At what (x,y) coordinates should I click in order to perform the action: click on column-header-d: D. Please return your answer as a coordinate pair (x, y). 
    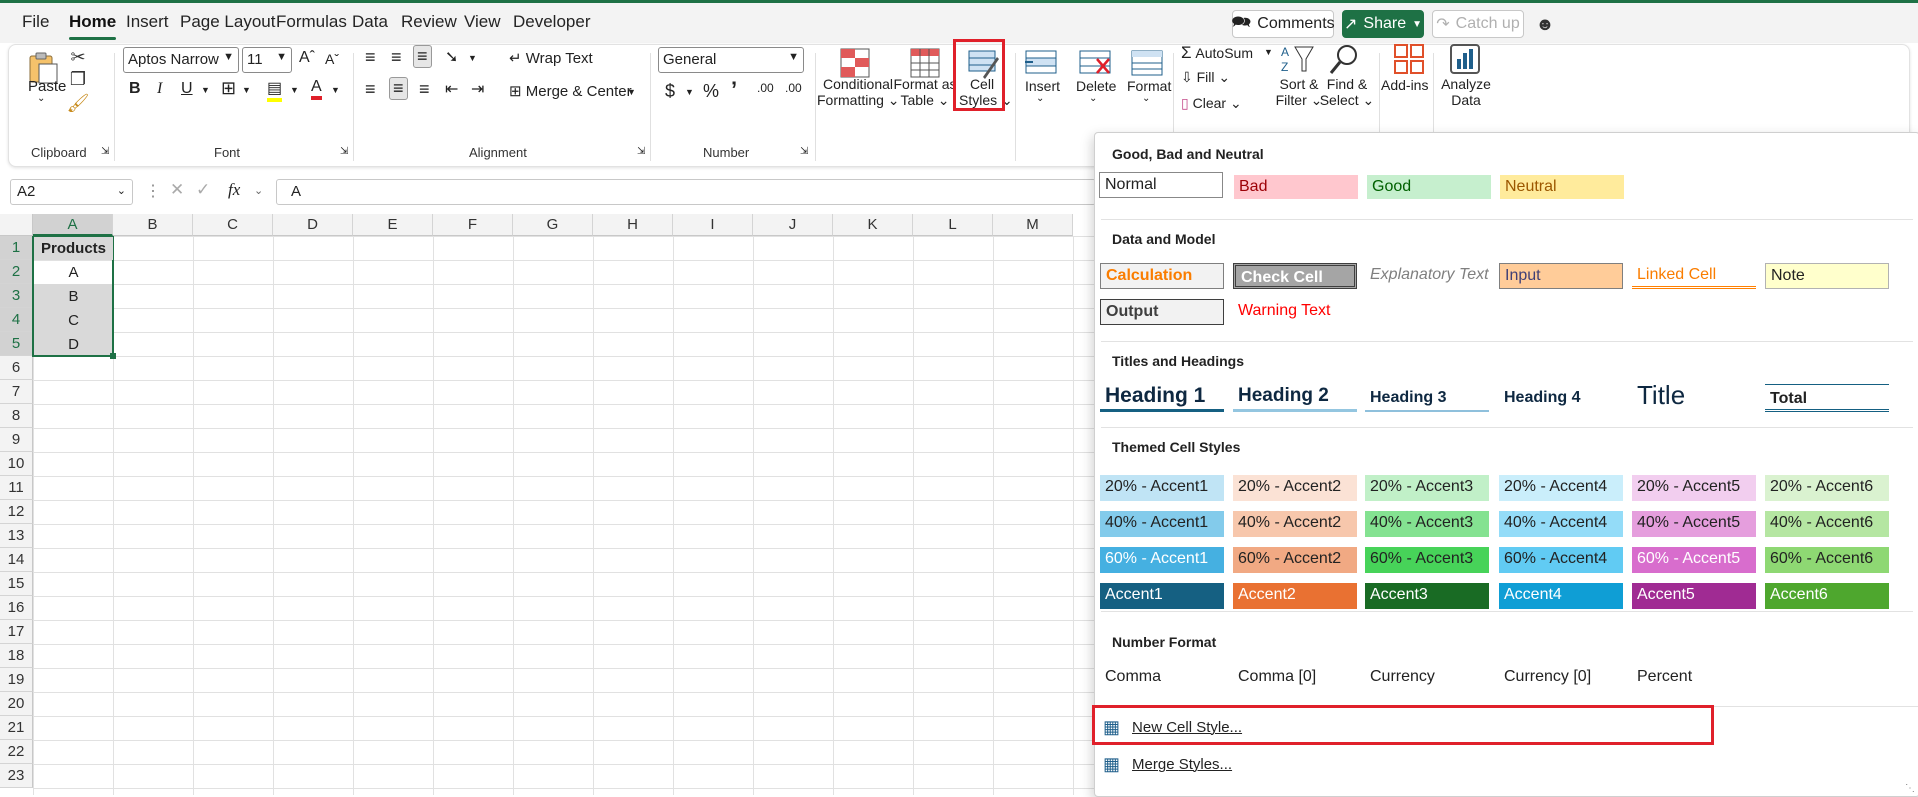
    Looking at the image, I should click on (313, 225).